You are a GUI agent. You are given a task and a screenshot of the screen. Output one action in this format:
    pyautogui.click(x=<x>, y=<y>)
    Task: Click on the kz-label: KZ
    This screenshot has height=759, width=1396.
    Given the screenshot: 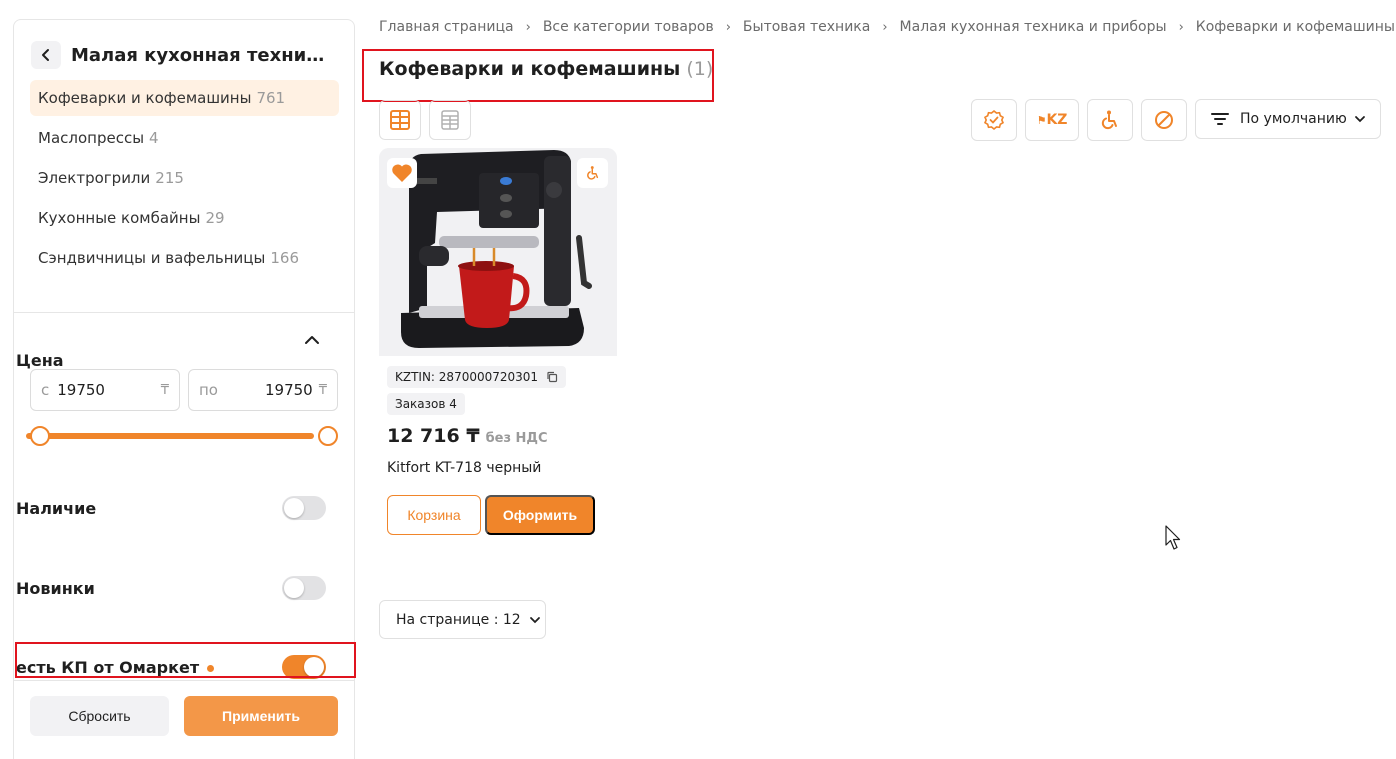 What is the action you would take?
    pyautogui.click(x=1057, y=120)
    